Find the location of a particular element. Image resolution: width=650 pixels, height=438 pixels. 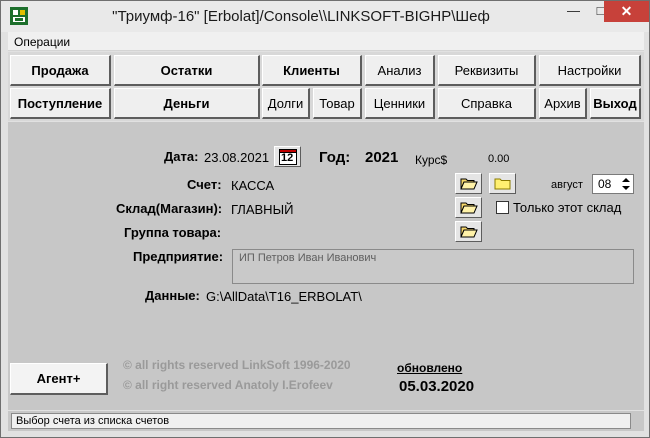

ostatki-button: Остатки is located at coordinates (187, 70).